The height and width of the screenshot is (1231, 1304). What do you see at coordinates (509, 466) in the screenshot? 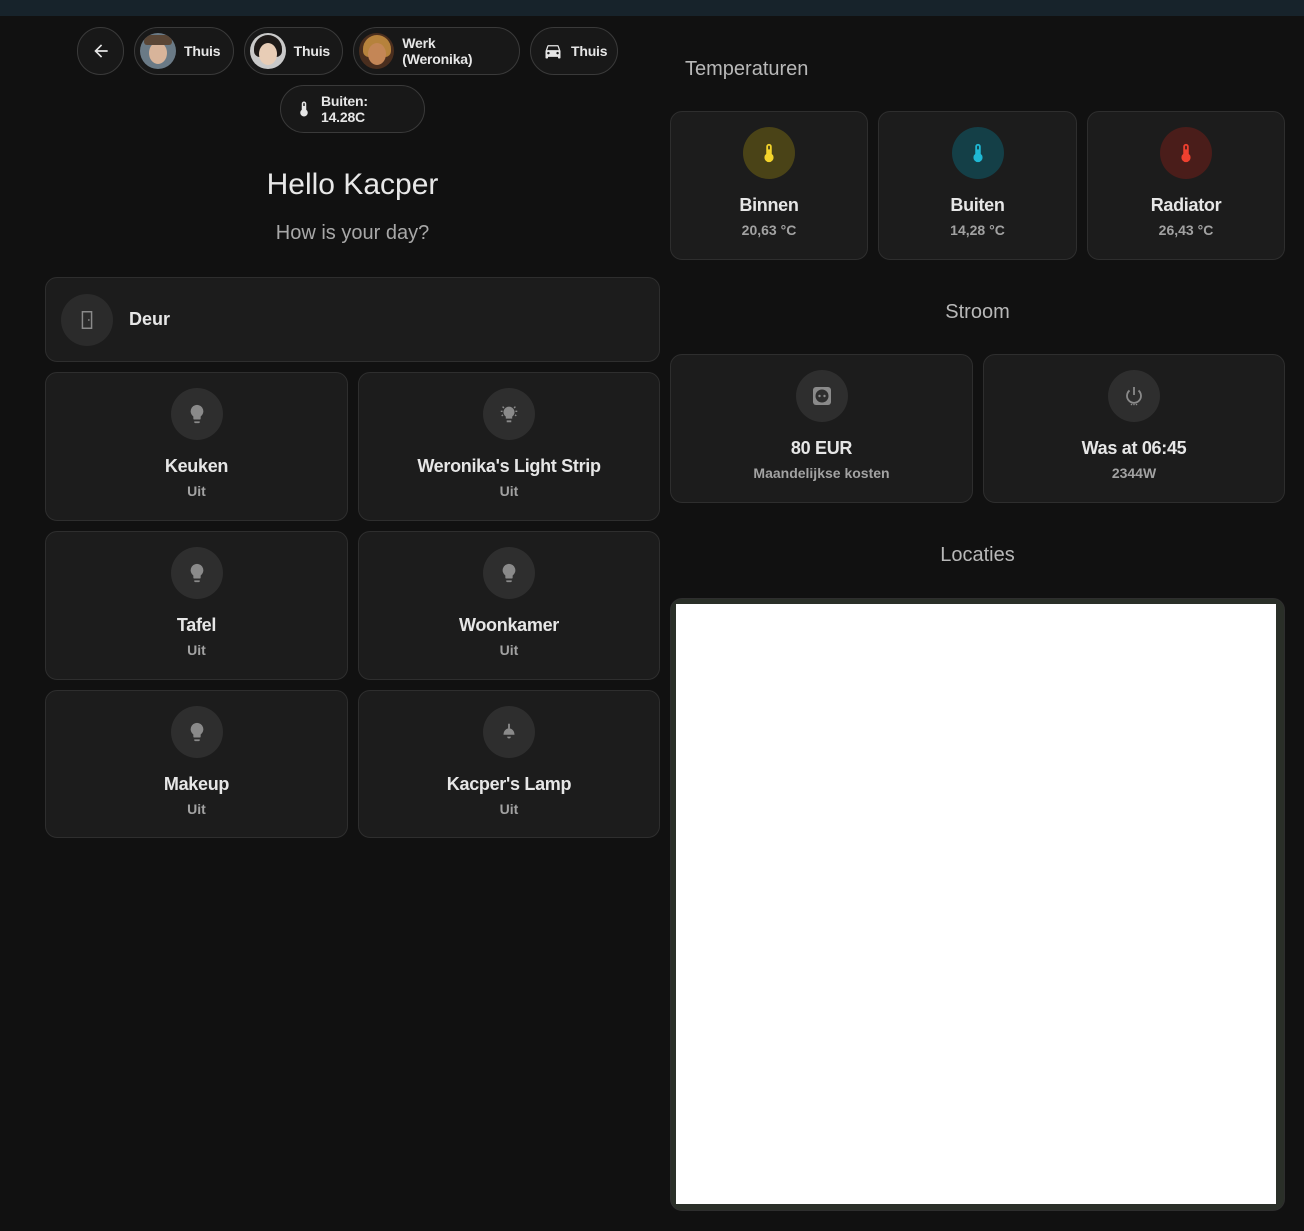
I see `light-name: Weronika's Light Strip` at bounding box center [509, 466].